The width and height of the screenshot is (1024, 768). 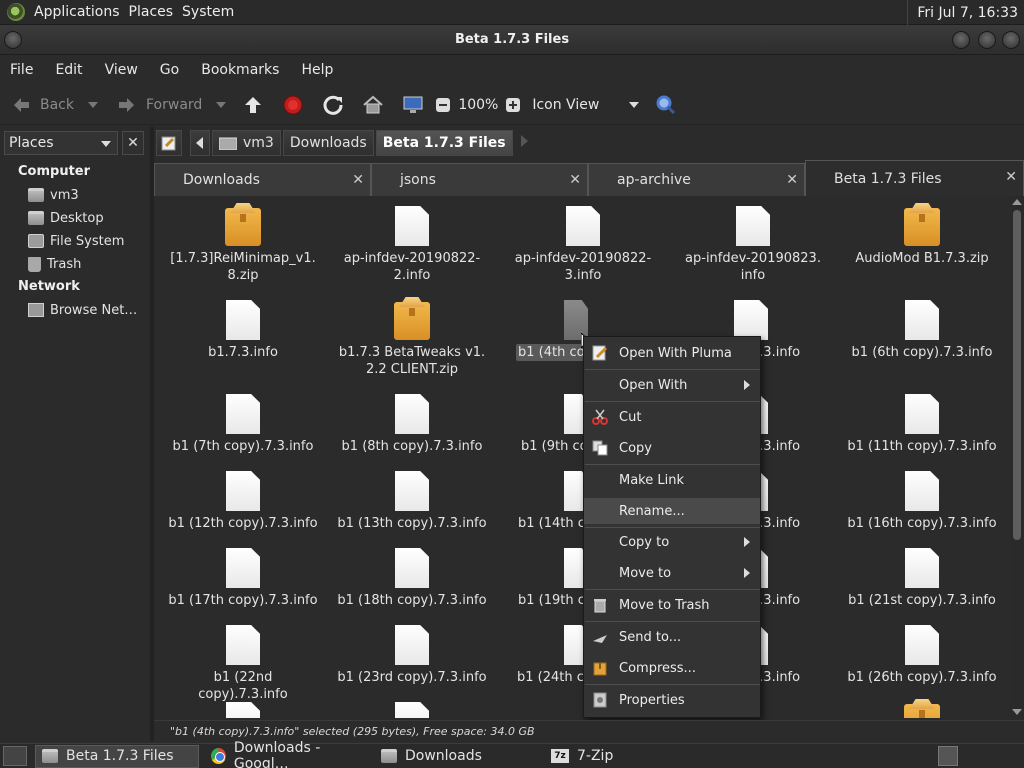 I want to click on crumb-scroll-left, so click(x=200, y=143).